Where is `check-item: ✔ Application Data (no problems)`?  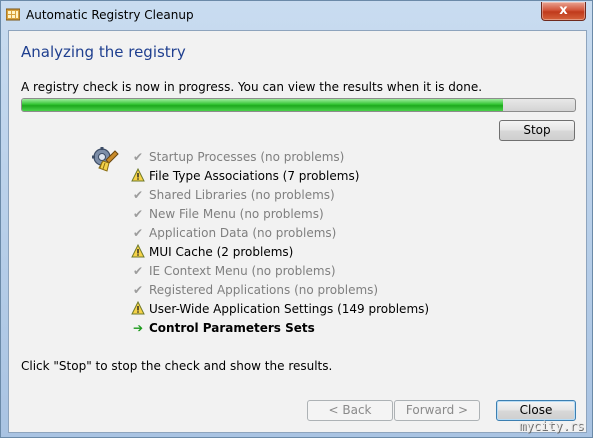 check-item: ✔ Application Data (no problems) is located at coordinates (279, 233).